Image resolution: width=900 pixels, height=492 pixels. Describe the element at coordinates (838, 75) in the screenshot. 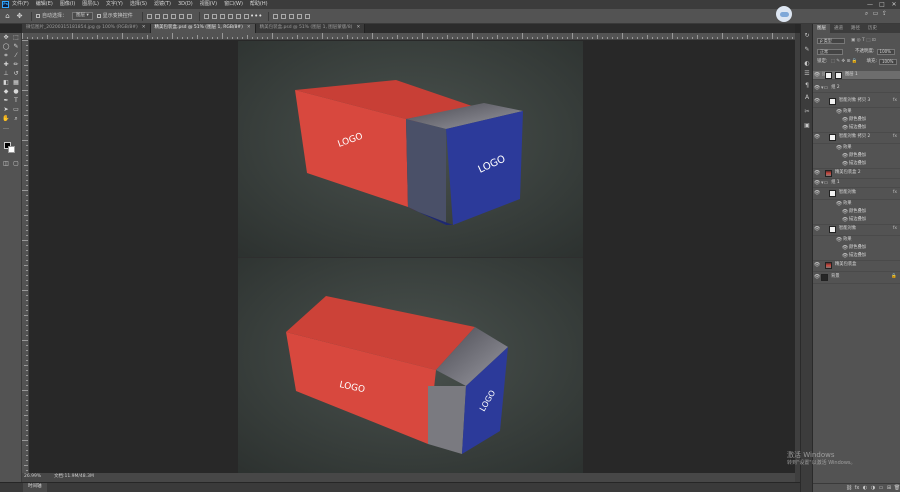

I see `mask-thumbnail` at that location.